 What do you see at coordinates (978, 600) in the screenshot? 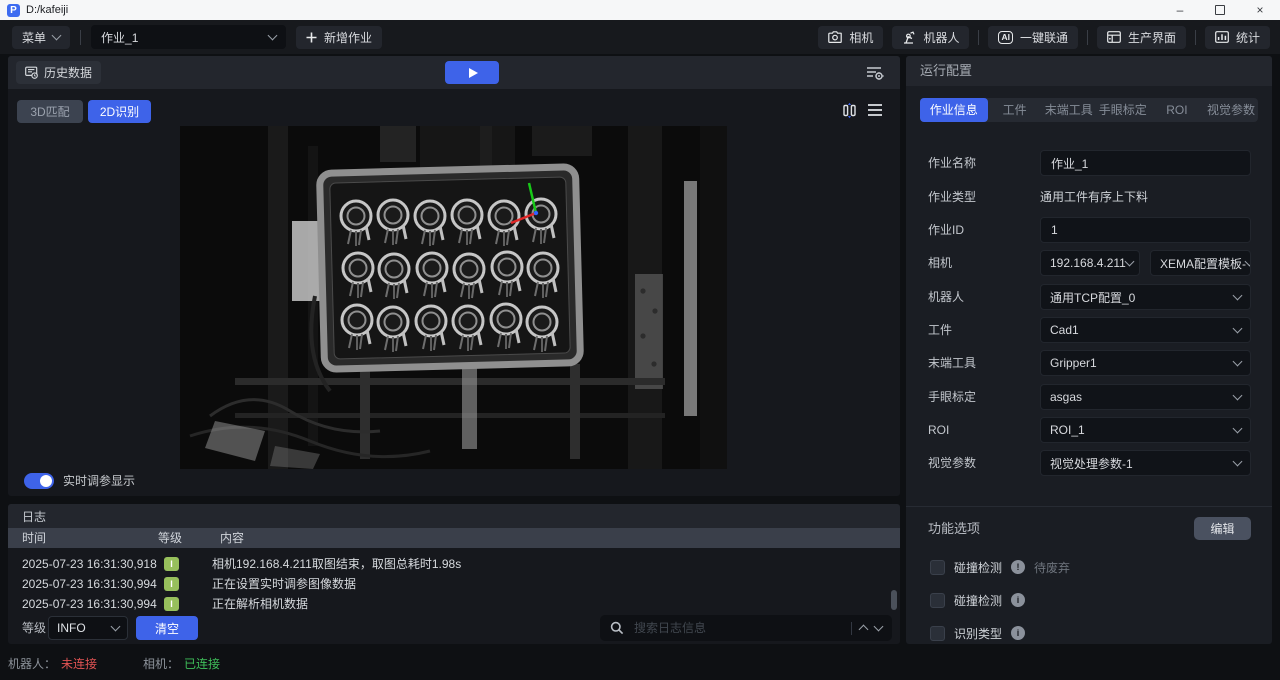
I see `option-row-collision: 碰撞检测 i` at bounding box center [978, 600].